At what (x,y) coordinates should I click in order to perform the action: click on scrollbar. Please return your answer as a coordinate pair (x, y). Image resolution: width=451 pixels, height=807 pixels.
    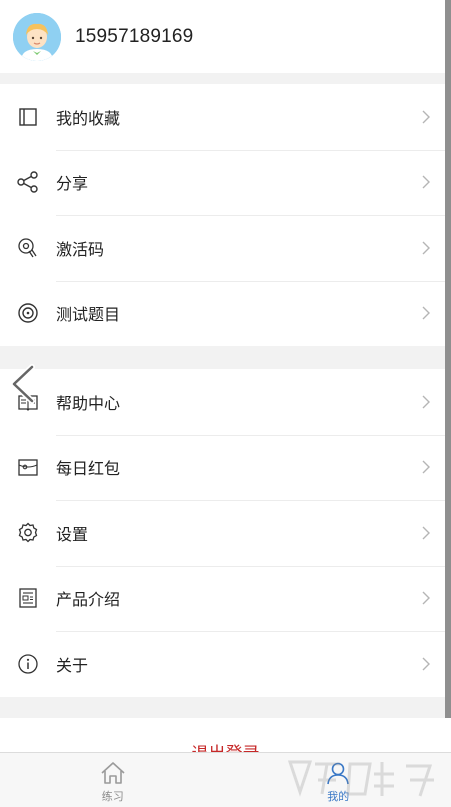
    Looking at the image, I should click on (448, 359).